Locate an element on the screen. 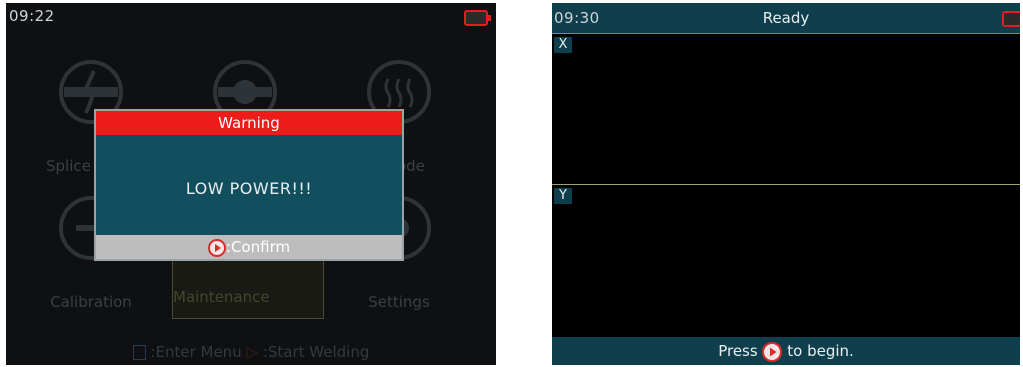  play-key-icon: ▷ is located at coordinates (252, 352).